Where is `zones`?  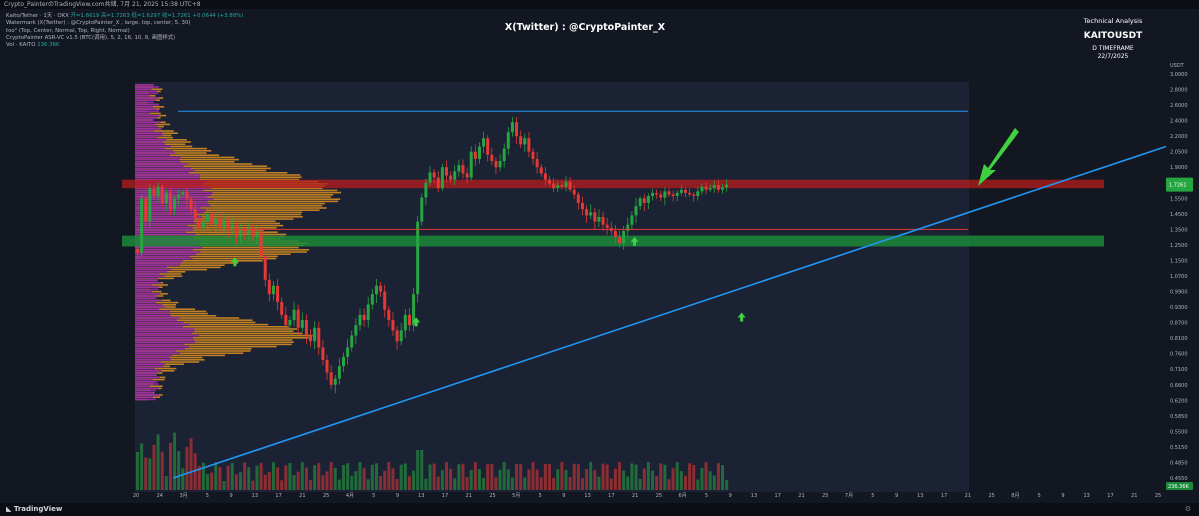 zones is located at coordinates (613, 213).